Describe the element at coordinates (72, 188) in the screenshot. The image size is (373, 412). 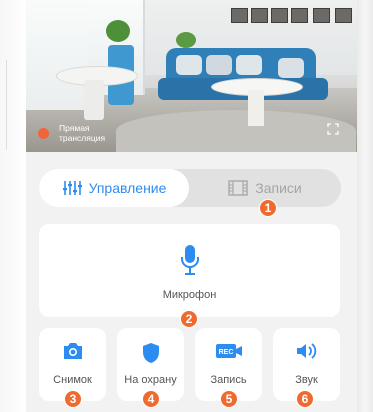
I see `sliders-icon` at that location.